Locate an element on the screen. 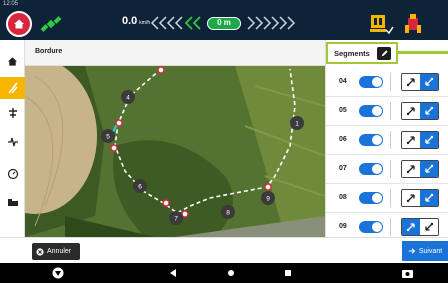 The height and width of the screenshot is (283, 448). cancel-label: Annuler is located at coordinates (59, 251).